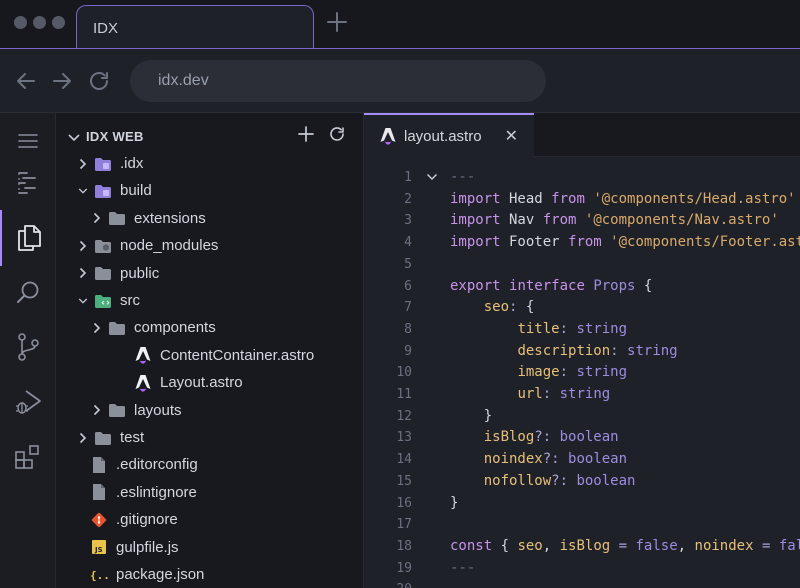 The height and width of the screenshot is (588, 800). What do you see at coordinates (443, 136) in the screenshot?
I see `editor-tab-label: layout.astro` at bounding box center [443, 136].